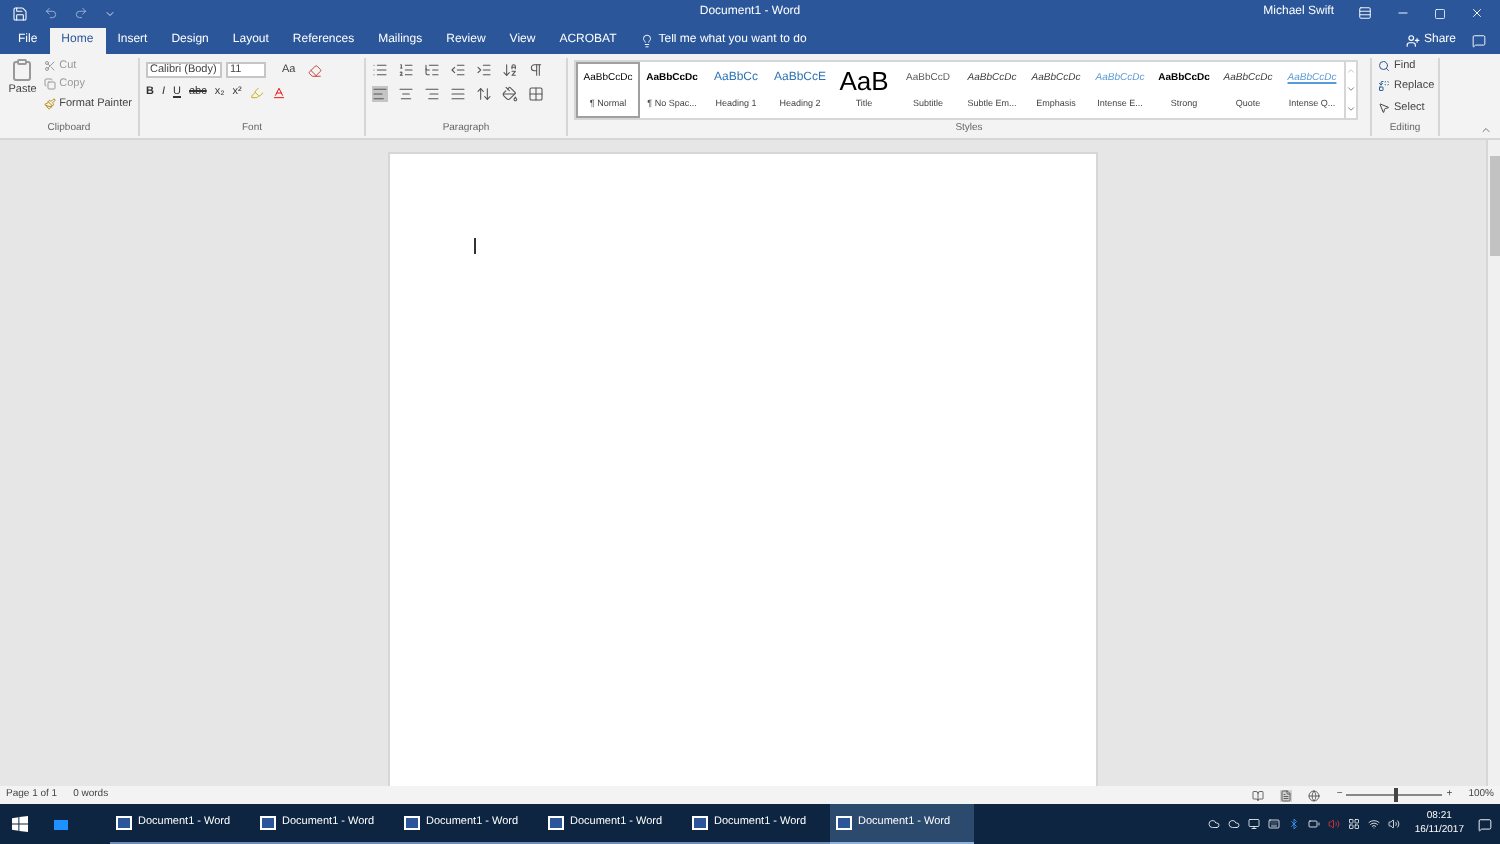 This screenshot has height=844, width=1500. I want to click on close-icon, so click(1477, 13).